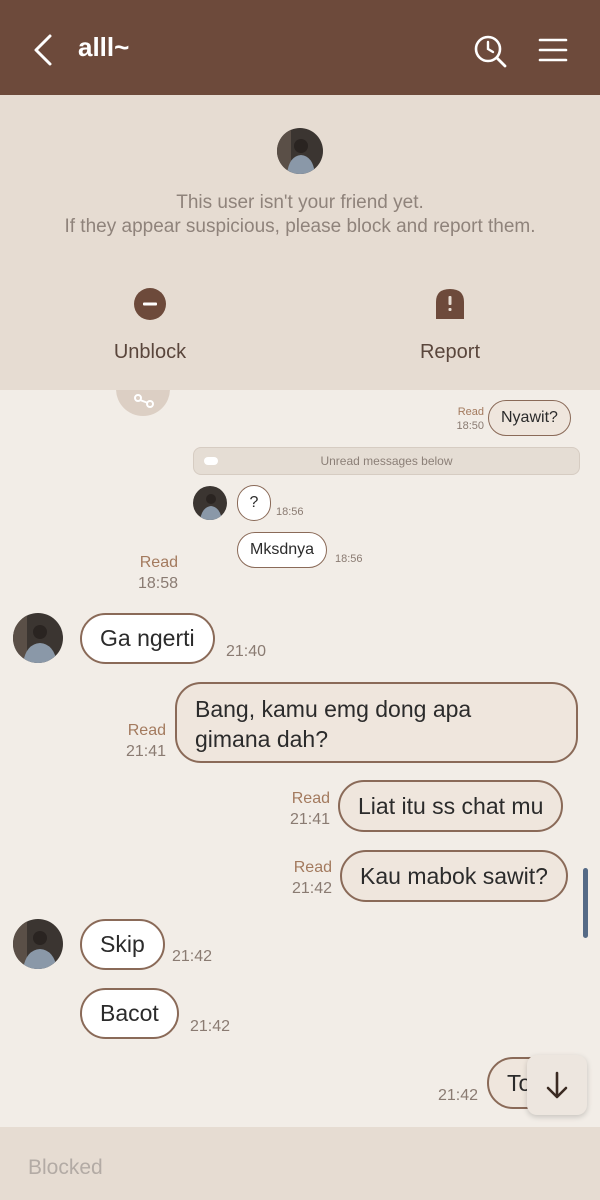  I want to click on message-bubble-in: Ga ngerti, so click(147, 638).